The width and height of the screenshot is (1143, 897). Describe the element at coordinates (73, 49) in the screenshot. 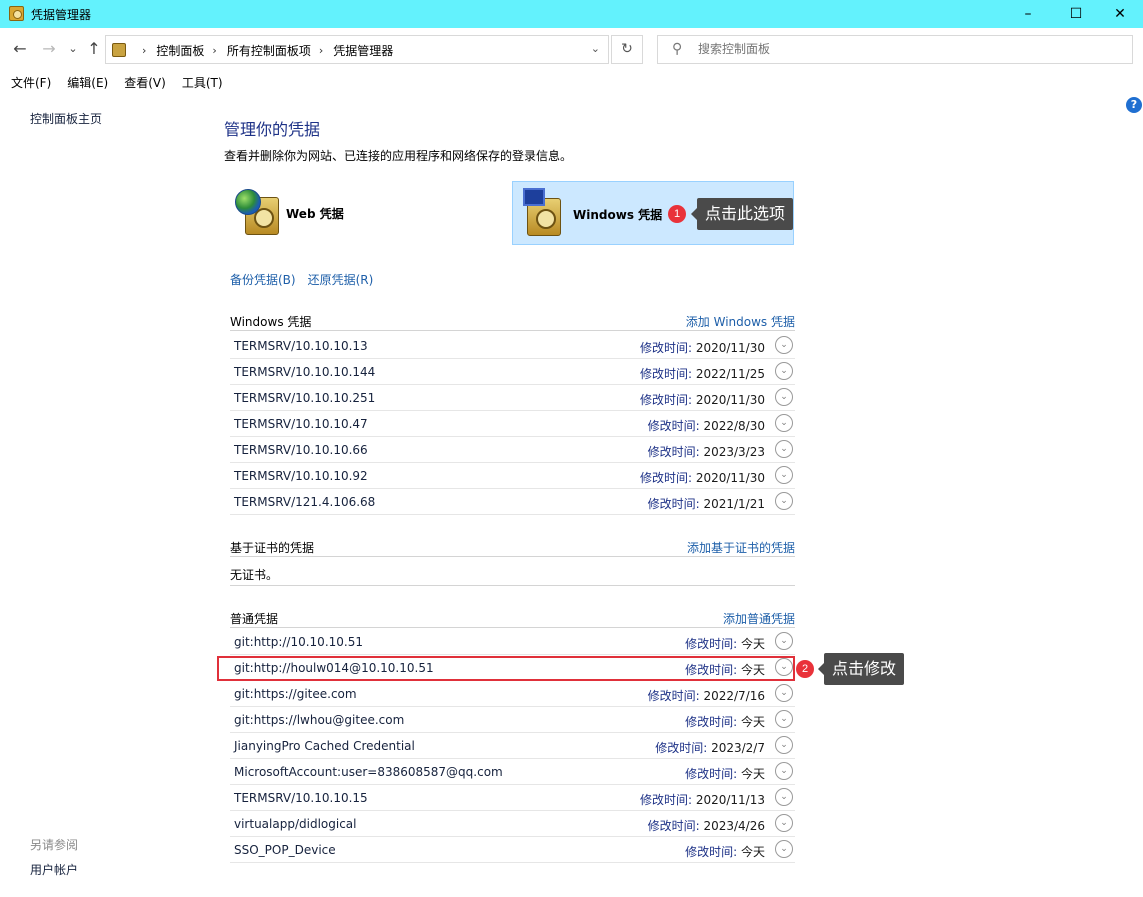

I see `recent-locations-button: ⌄` at that location.